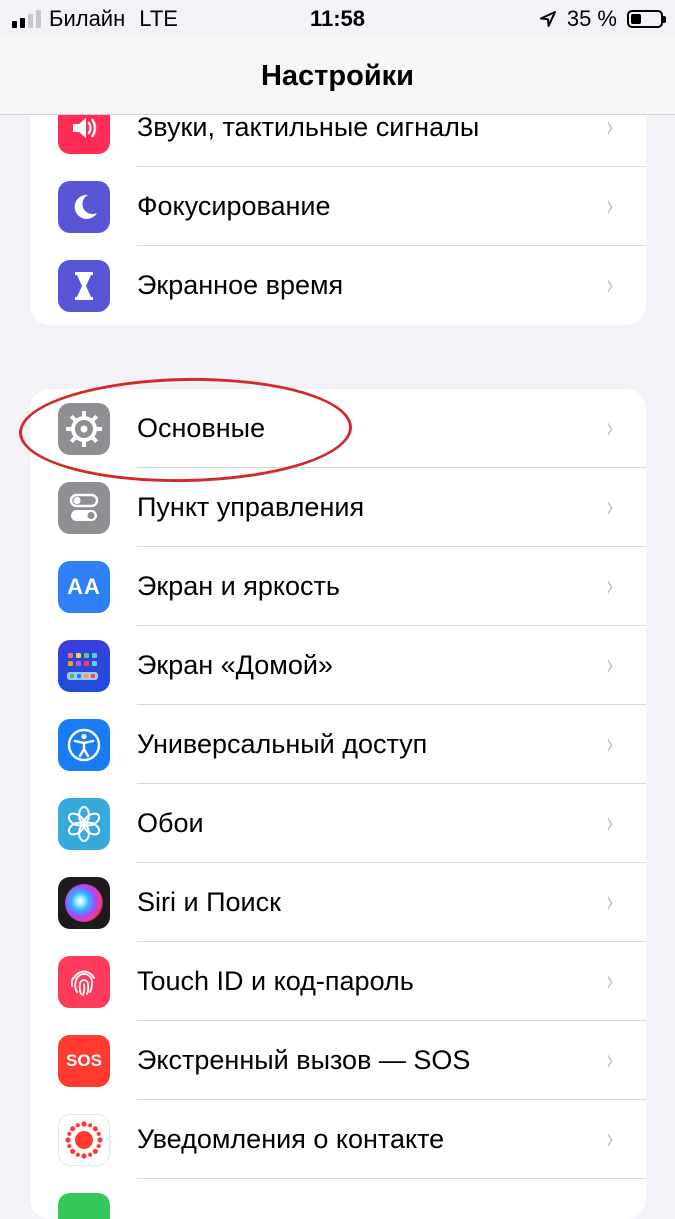 The height and width of the screenshot is (1219, 675). I want to click on settings-row-wallpaper: Обои ›, so click(338, 823).